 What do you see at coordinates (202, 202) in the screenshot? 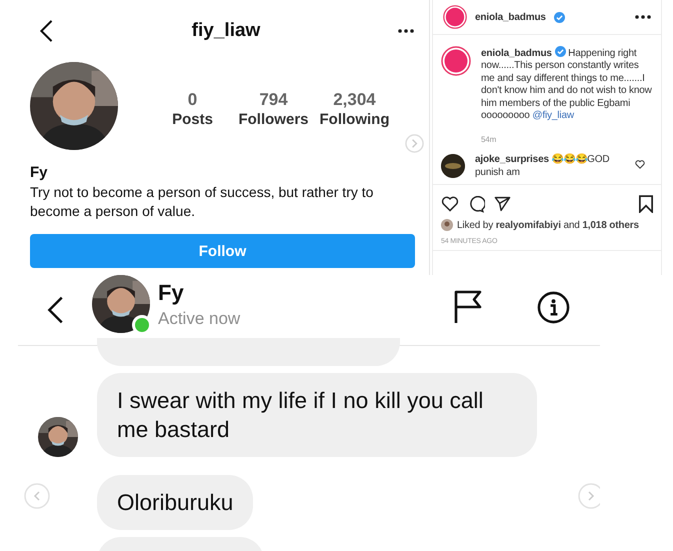
I see `profile-bio: Try not to become a person of success, but rather try to become a person of value.` at bounding box center [202, 202].